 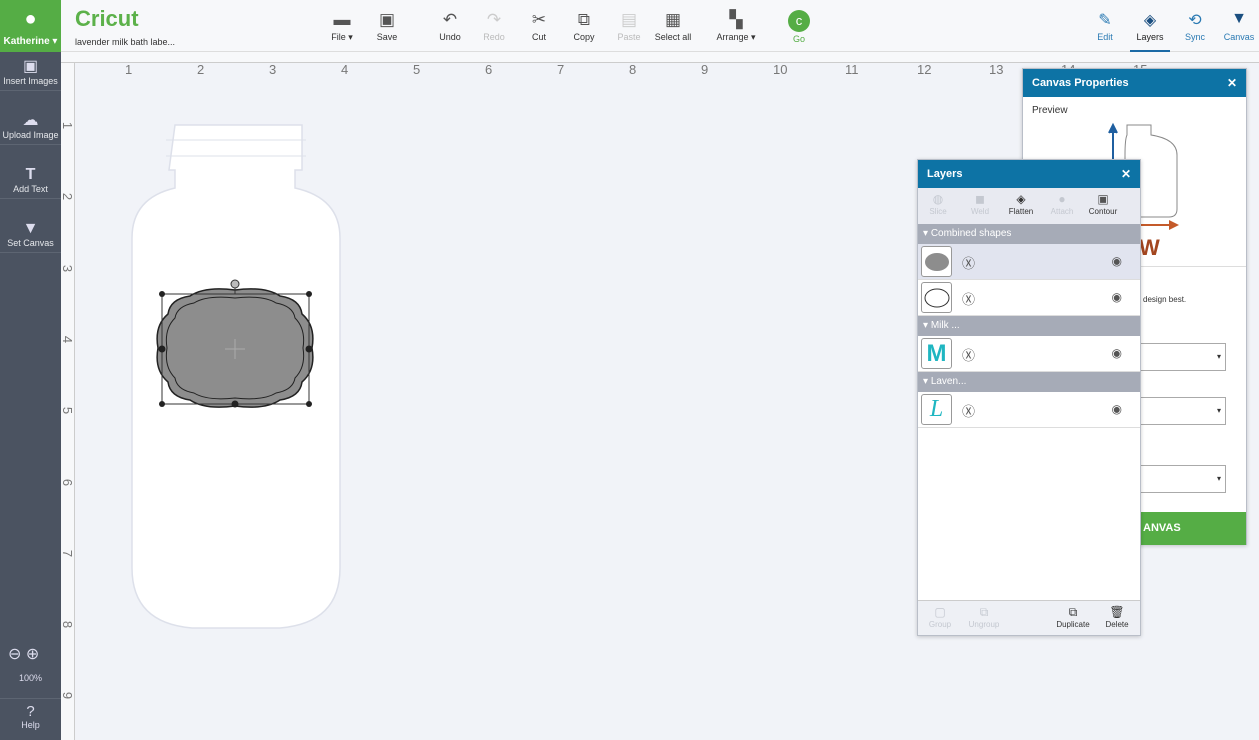 What do you see at coordinates (971, 233) in the screenshot?
I see `group-name: Combined shapes` at bounding box center [971, 233].